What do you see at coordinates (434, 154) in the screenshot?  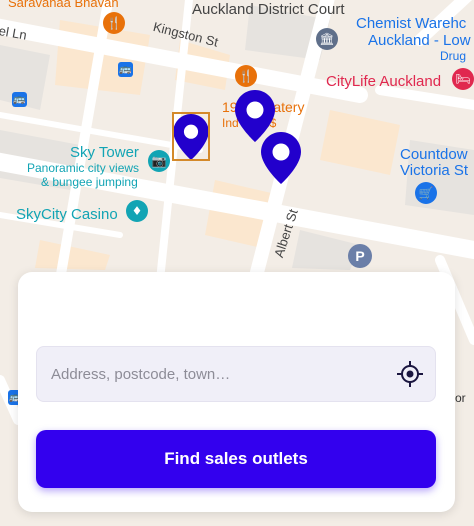 I see `map-label-countdown-1: Countdow` at bounding box center [434, 154].